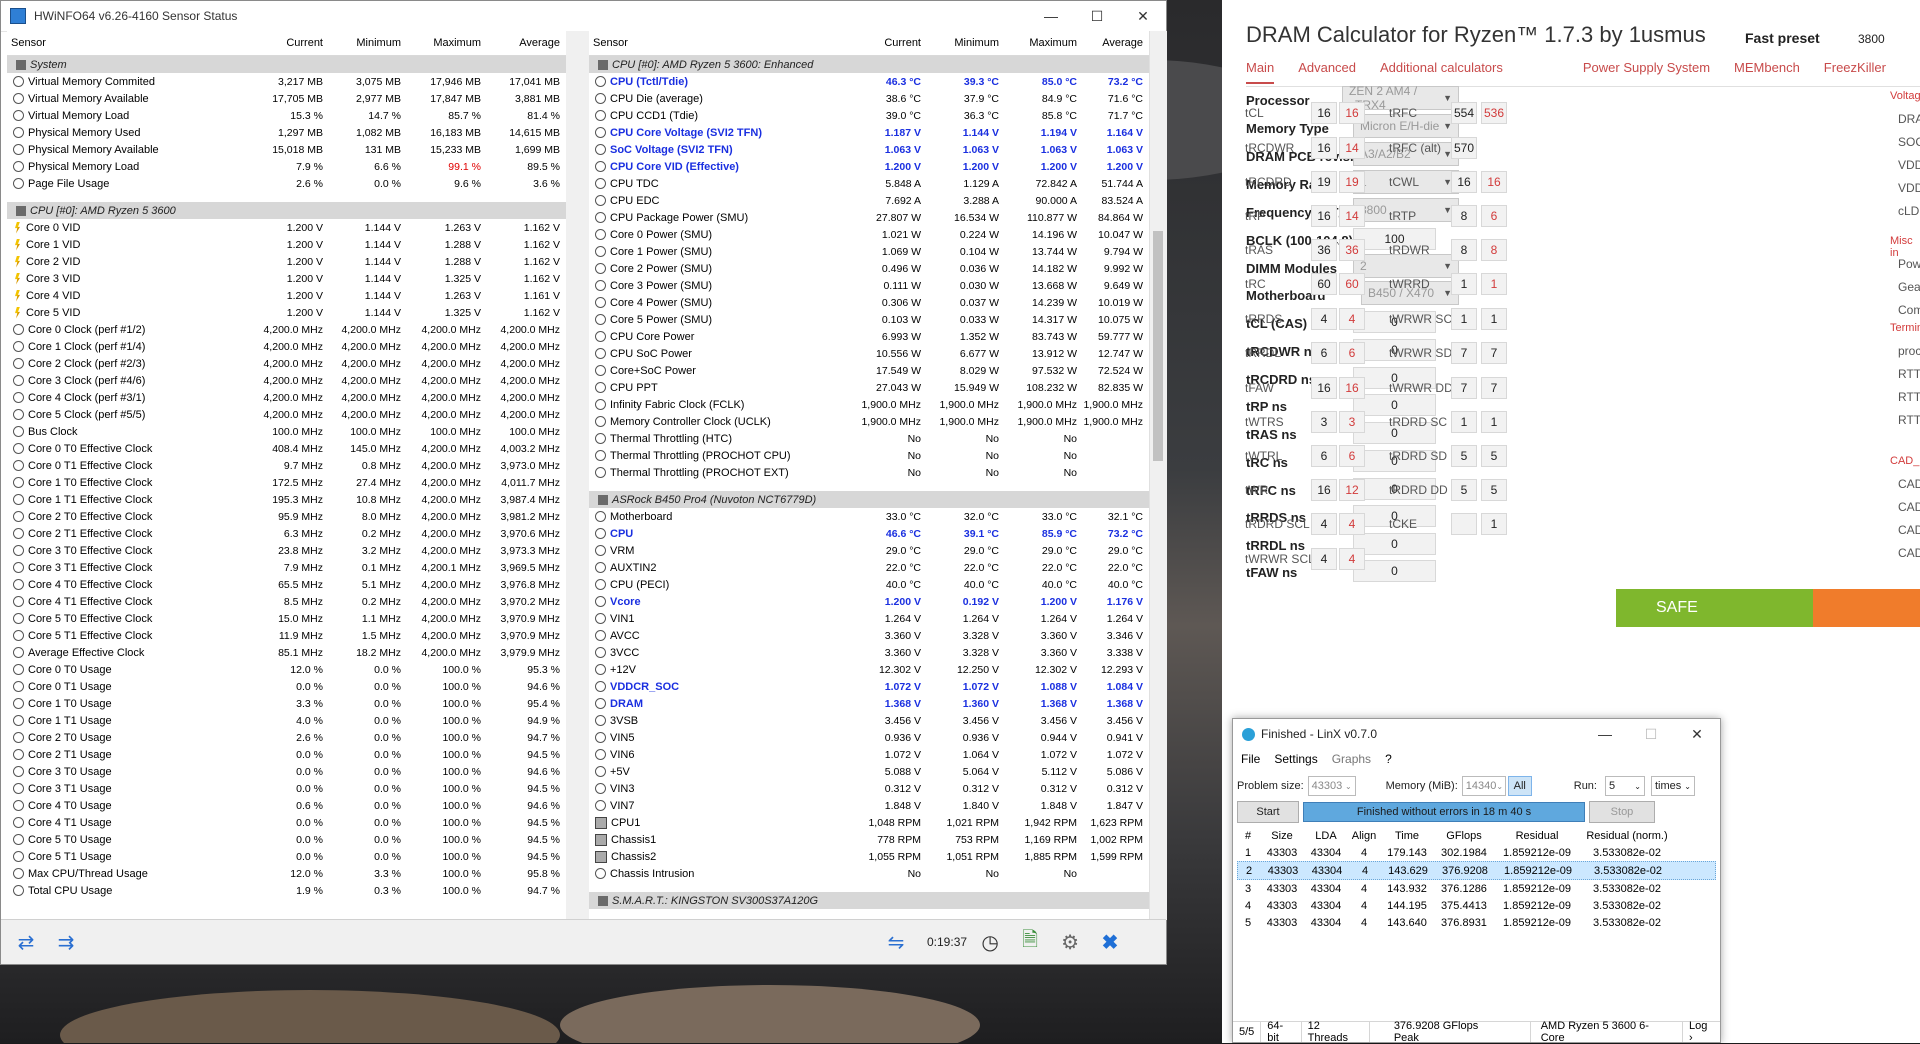 This screenshot has width=1920, height=1044. What do you see at coordinates (286, 64) in the screenshot?
I see `sensor-group-header: System` at bounding box center [286, 64].